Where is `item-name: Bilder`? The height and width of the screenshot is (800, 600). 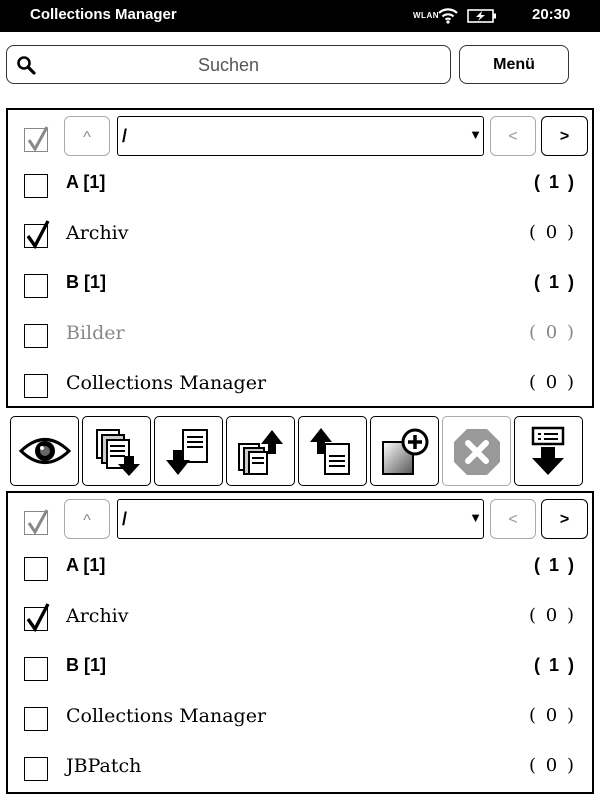
item-name: Bilder is located at coordinates (95, 333).